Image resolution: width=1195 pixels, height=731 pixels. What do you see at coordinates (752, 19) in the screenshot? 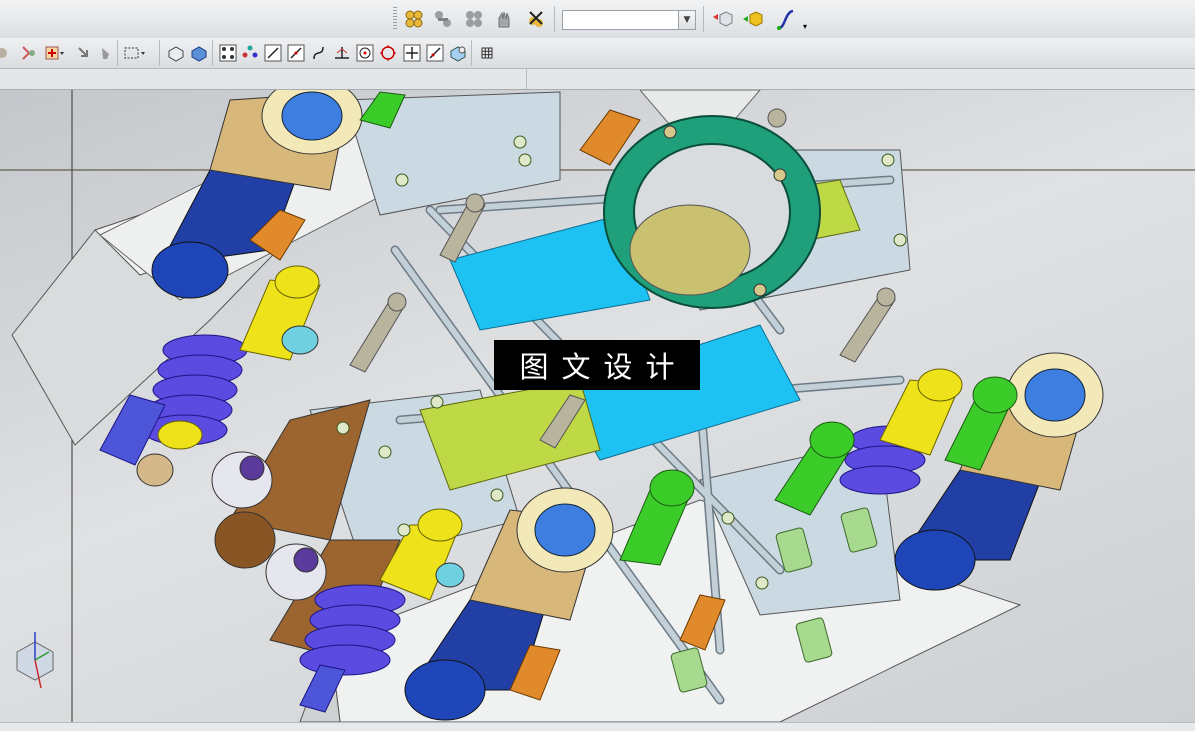
I see `shaded-view-icon` at bounding box center [752, 19].